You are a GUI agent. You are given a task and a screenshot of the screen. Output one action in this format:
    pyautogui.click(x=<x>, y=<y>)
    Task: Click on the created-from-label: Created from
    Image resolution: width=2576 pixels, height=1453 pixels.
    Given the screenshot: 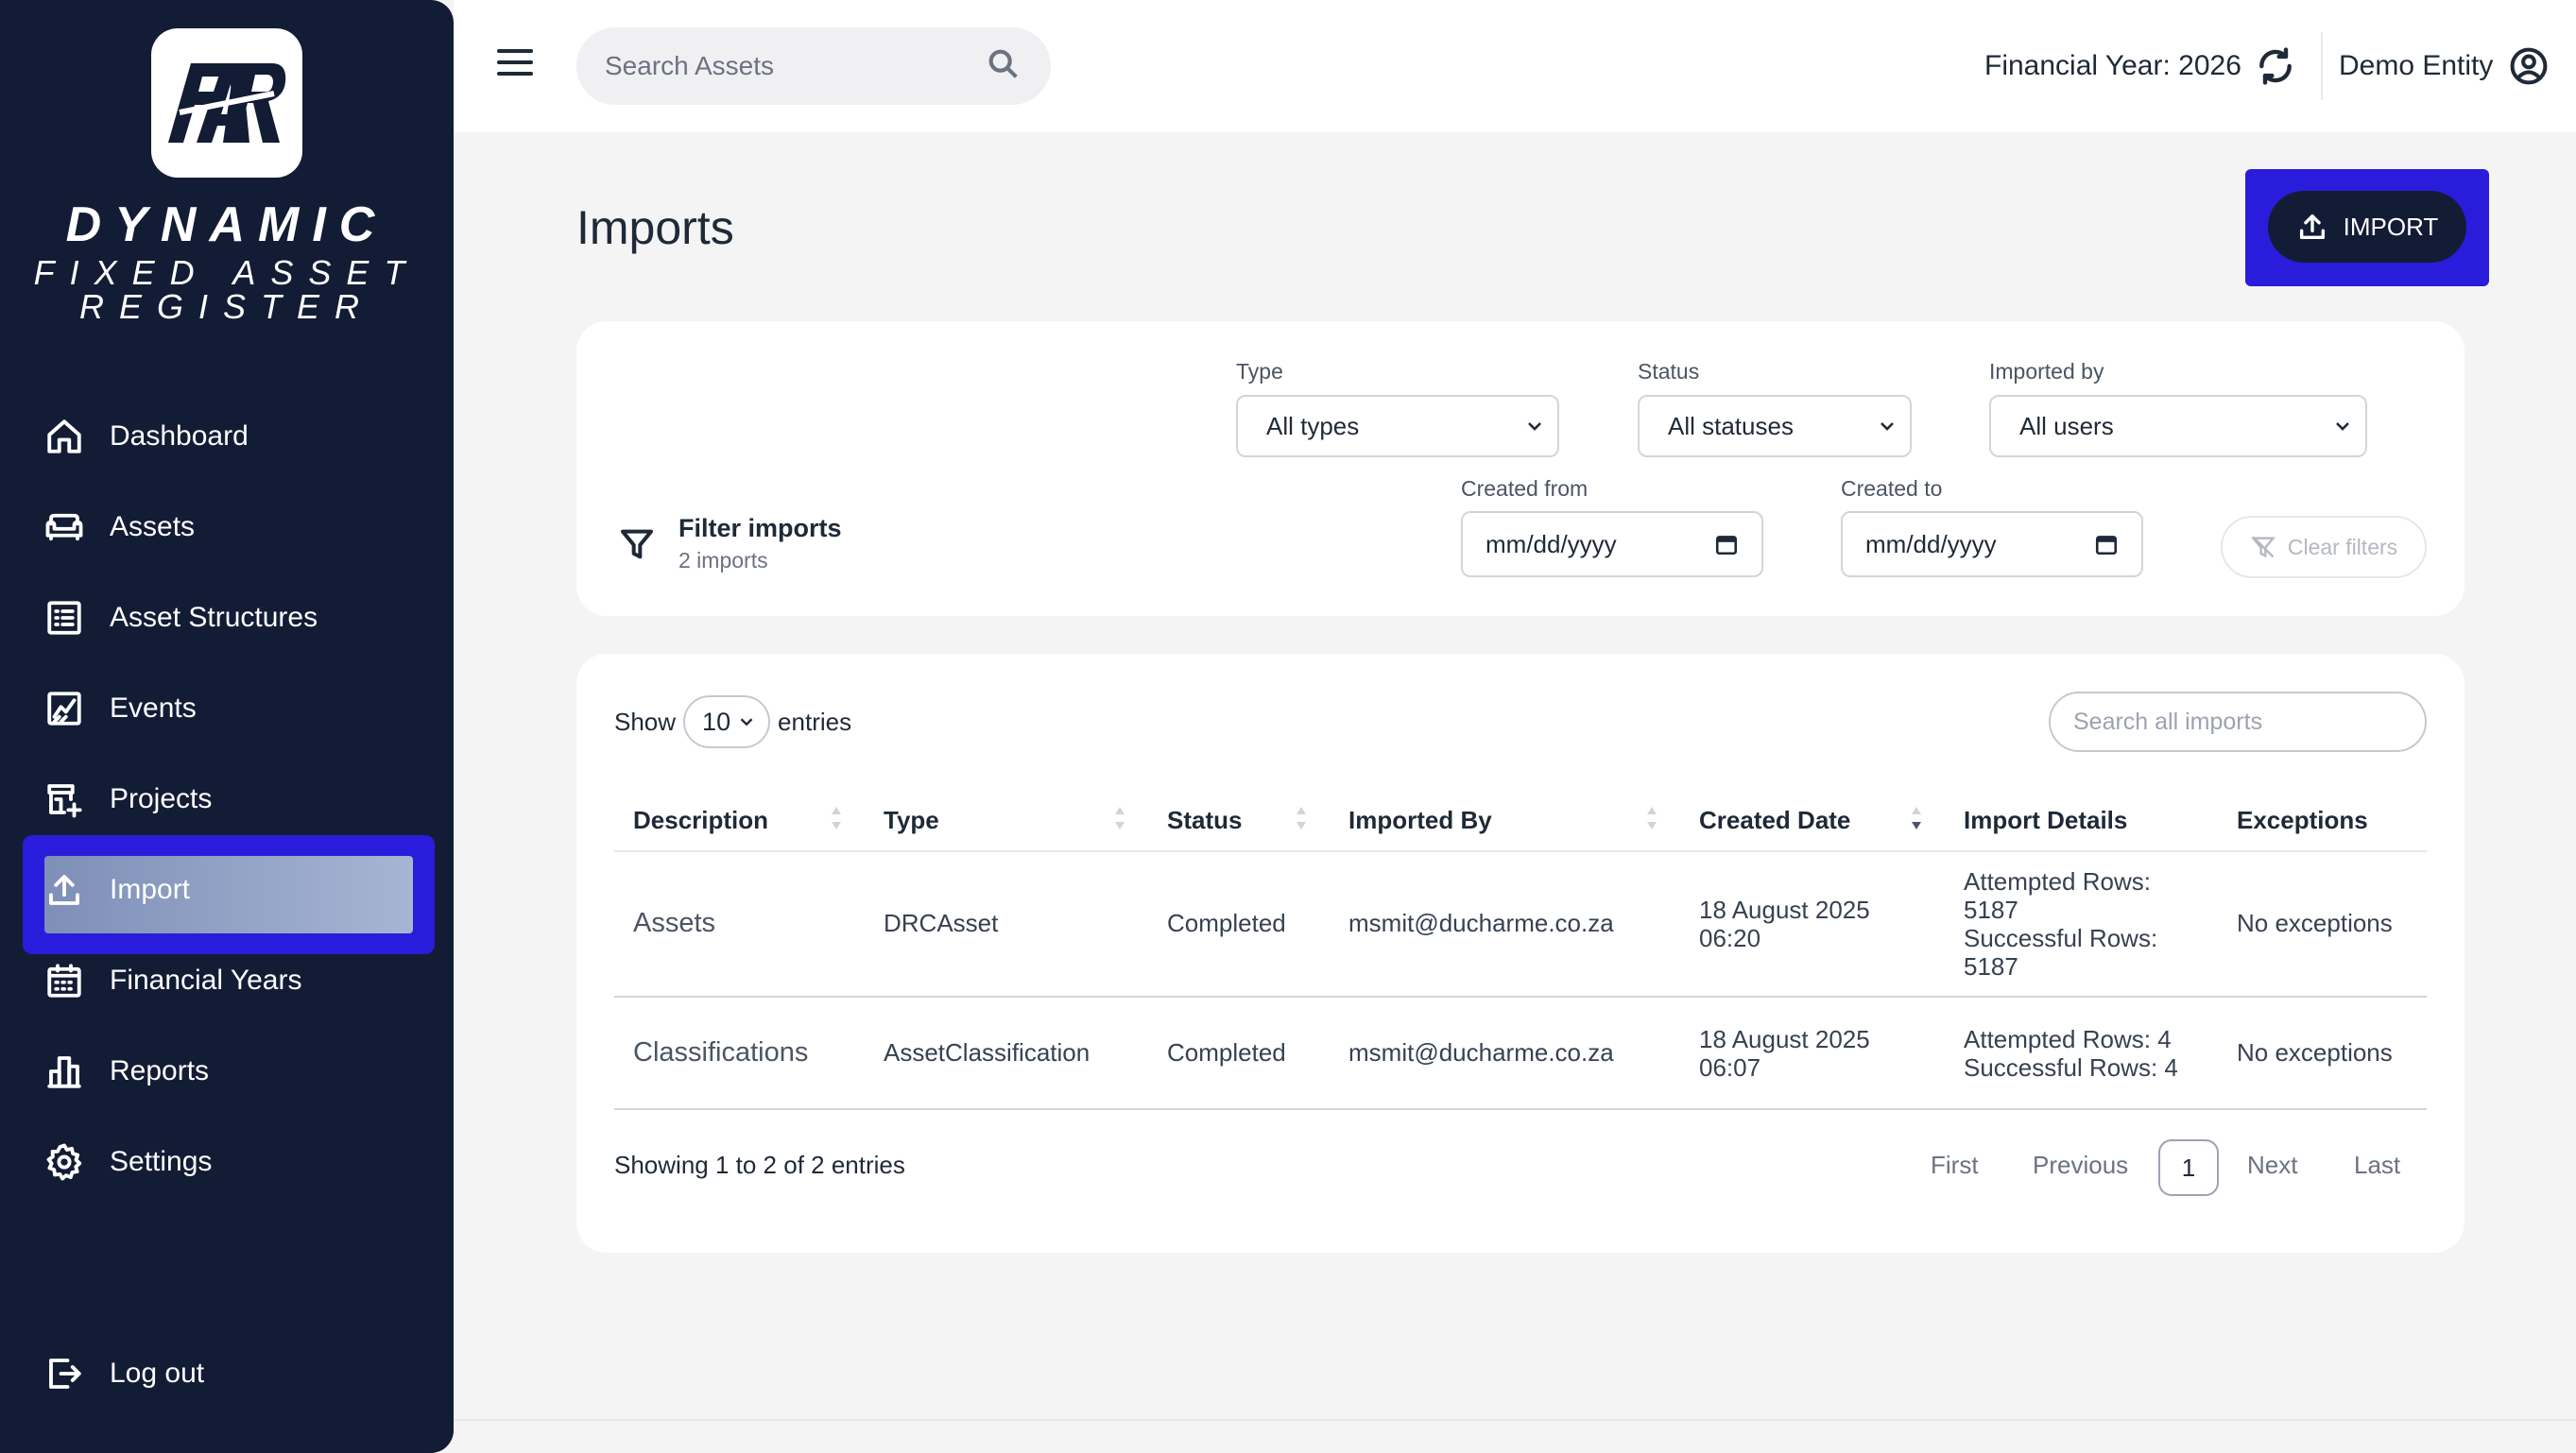 What is the action you would take?
    pyautogui.click(x=1525, y=488)
    